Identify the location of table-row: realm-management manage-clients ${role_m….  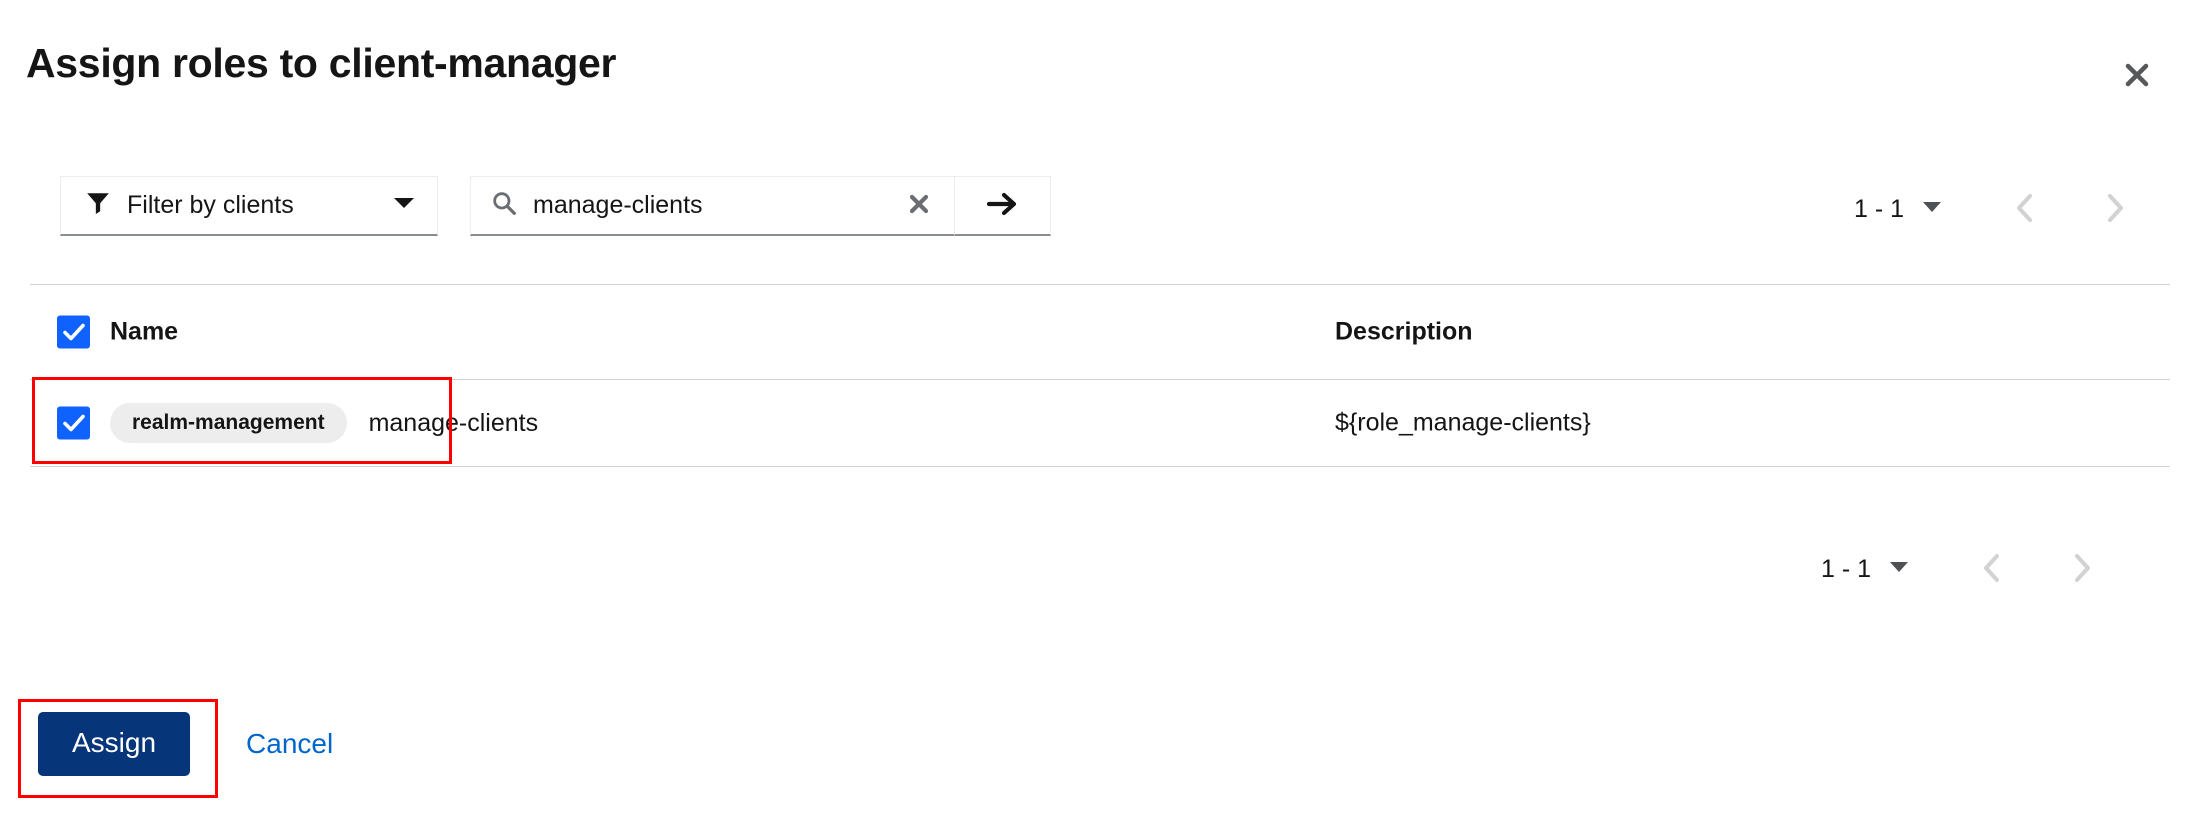
(1100, 423).